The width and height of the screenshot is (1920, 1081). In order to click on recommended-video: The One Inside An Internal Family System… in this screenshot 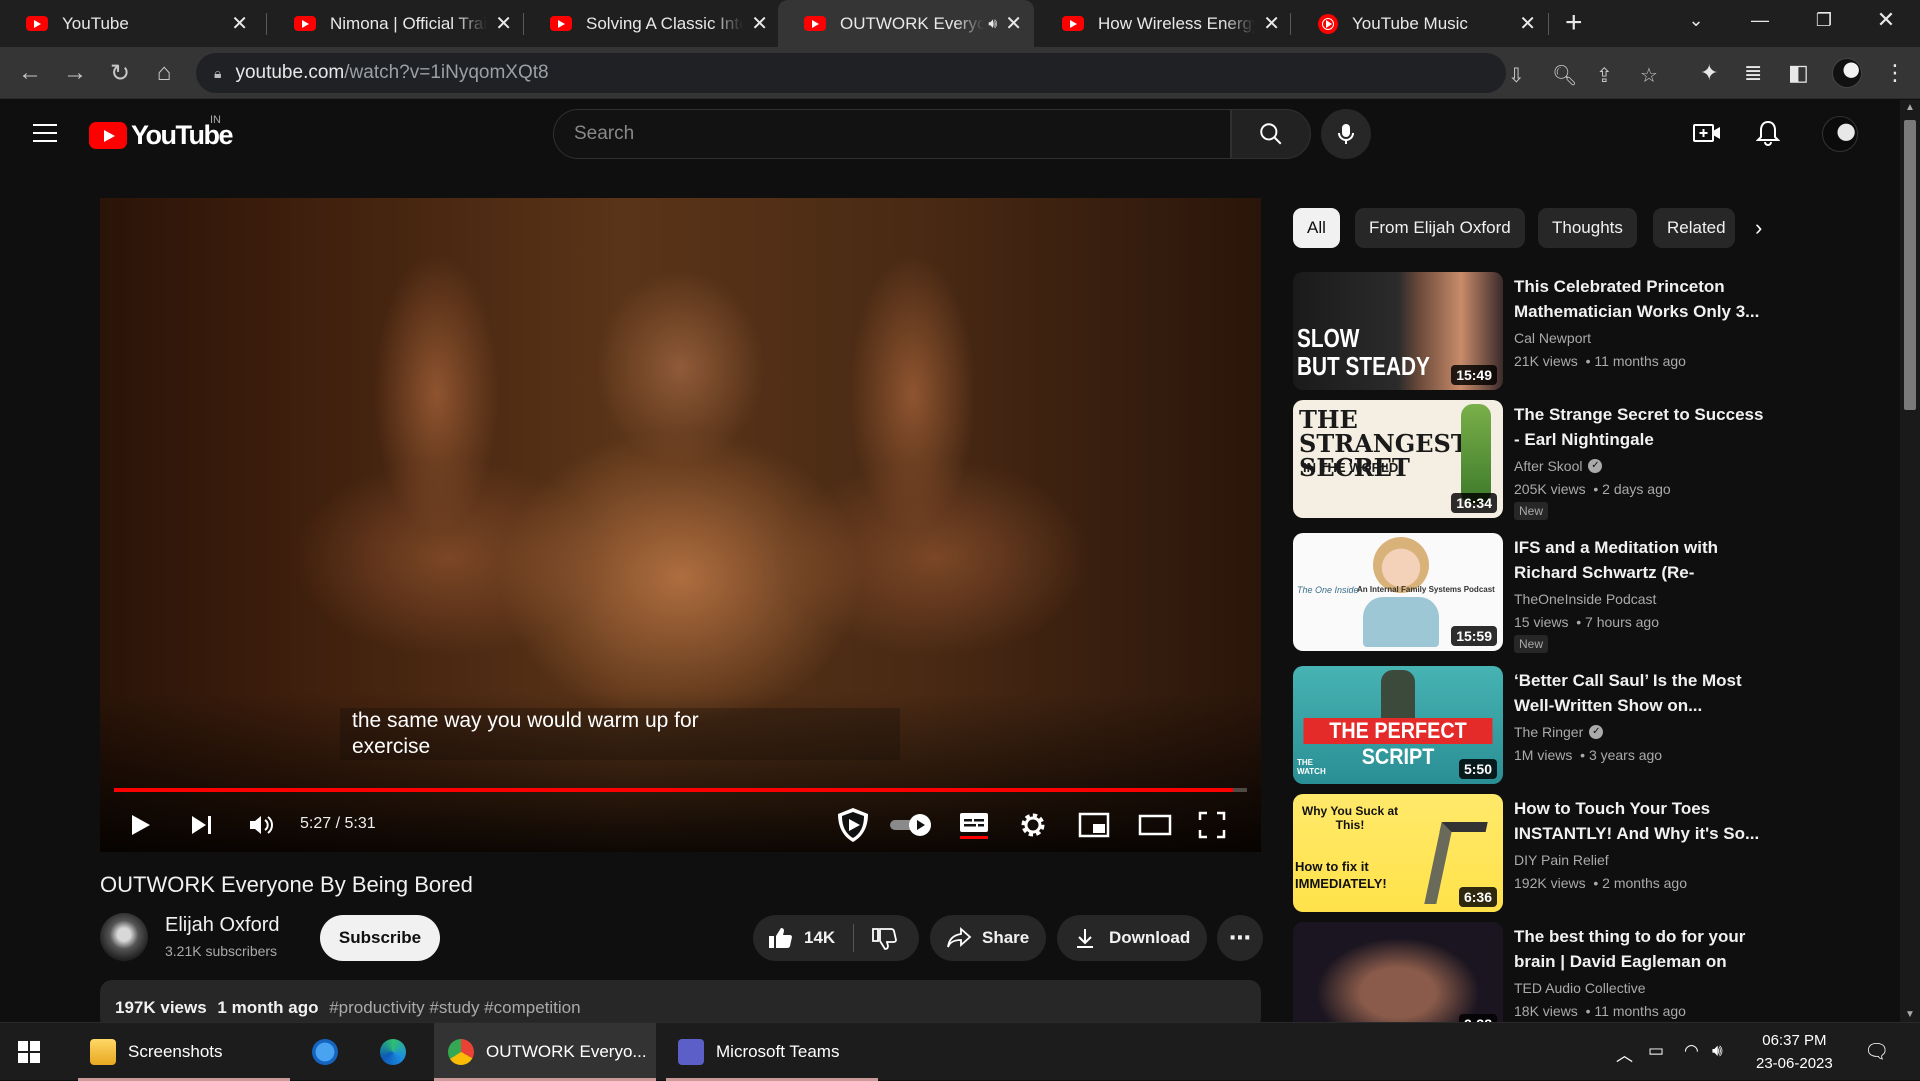, I will do `click(1533, 593)`.